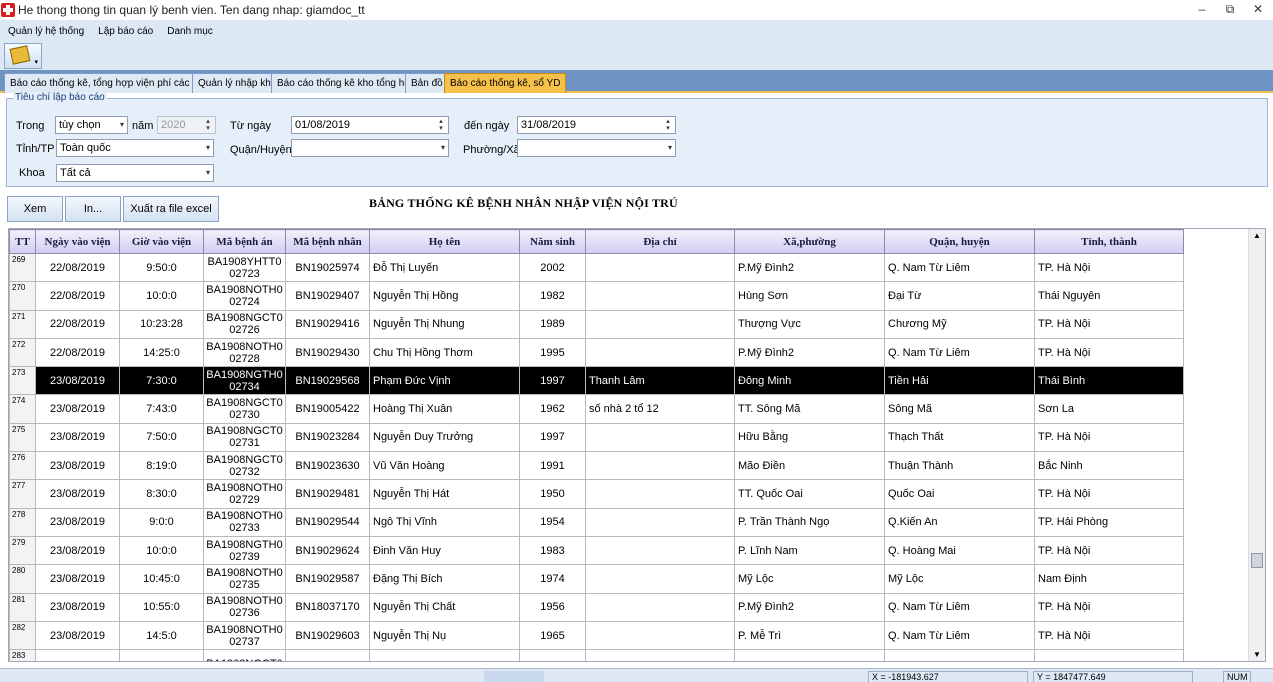 The image size is (1273, 682). I want to click on col-xa-phuong: Xã,phường, so click(809, 241).